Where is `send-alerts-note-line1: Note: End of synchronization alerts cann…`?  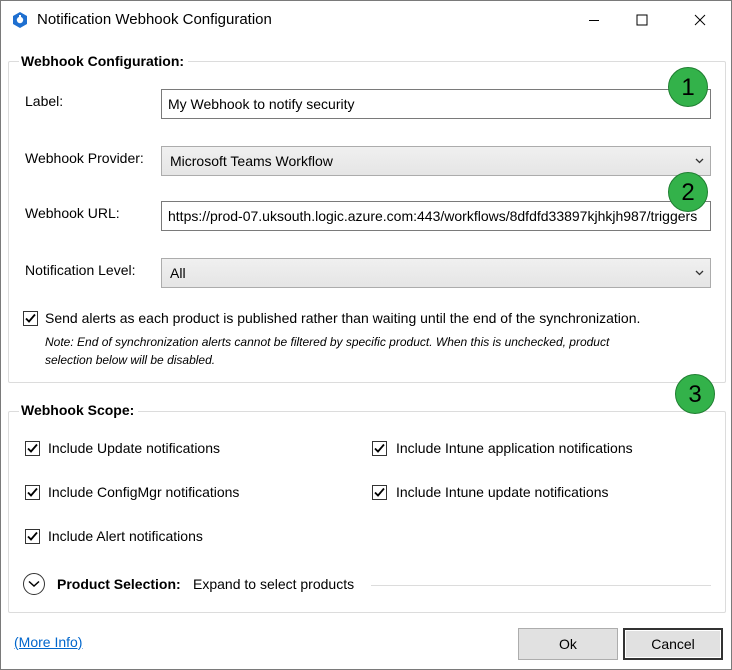
send-alerts-note-line1: Note: End of synchronization alerts cann… is located at coordinates (327, 342).